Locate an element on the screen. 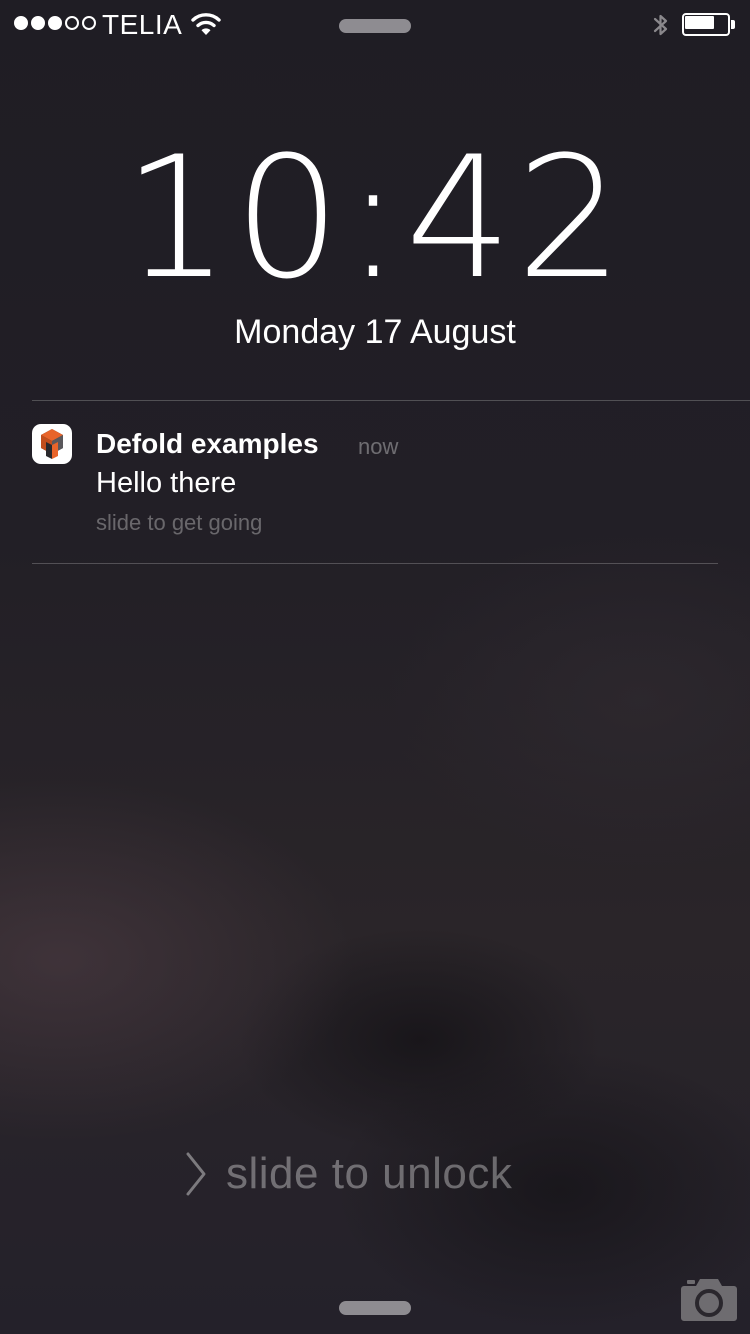 The width and height of the screenshot is (750, 1334). notification-center-grabber is located at coordinates (375, 26).